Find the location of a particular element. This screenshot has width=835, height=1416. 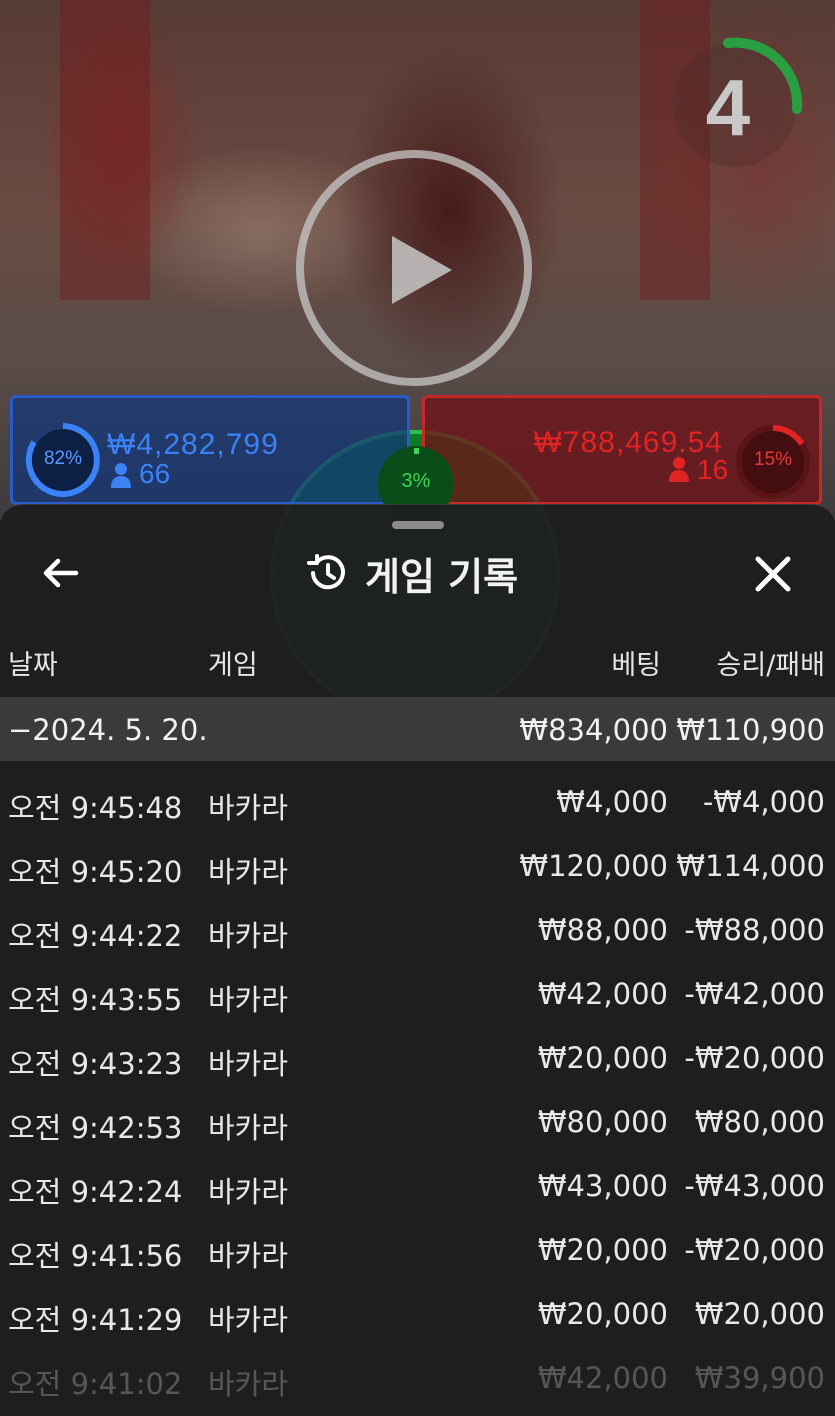

history-row: 오전 9:43:55 바카라 ₩42,000 -₩42,000 is located at coordinates (417, 991).